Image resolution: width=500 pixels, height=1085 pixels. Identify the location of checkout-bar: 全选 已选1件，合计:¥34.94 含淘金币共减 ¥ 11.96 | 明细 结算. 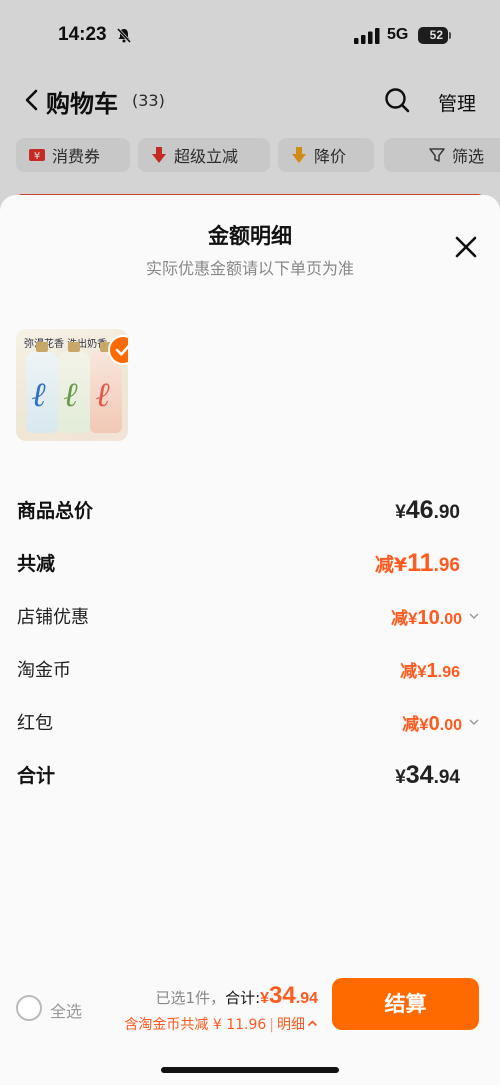
(250, 1027).